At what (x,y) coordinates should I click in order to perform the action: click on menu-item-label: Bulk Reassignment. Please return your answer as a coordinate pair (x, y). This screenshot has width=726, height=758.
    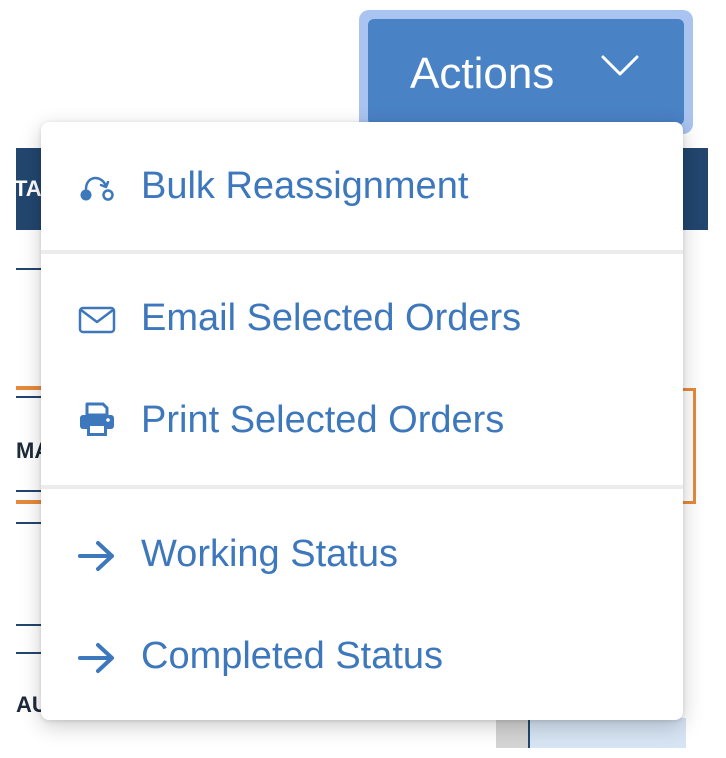
    Looking at the image, I should click on (305, 186).